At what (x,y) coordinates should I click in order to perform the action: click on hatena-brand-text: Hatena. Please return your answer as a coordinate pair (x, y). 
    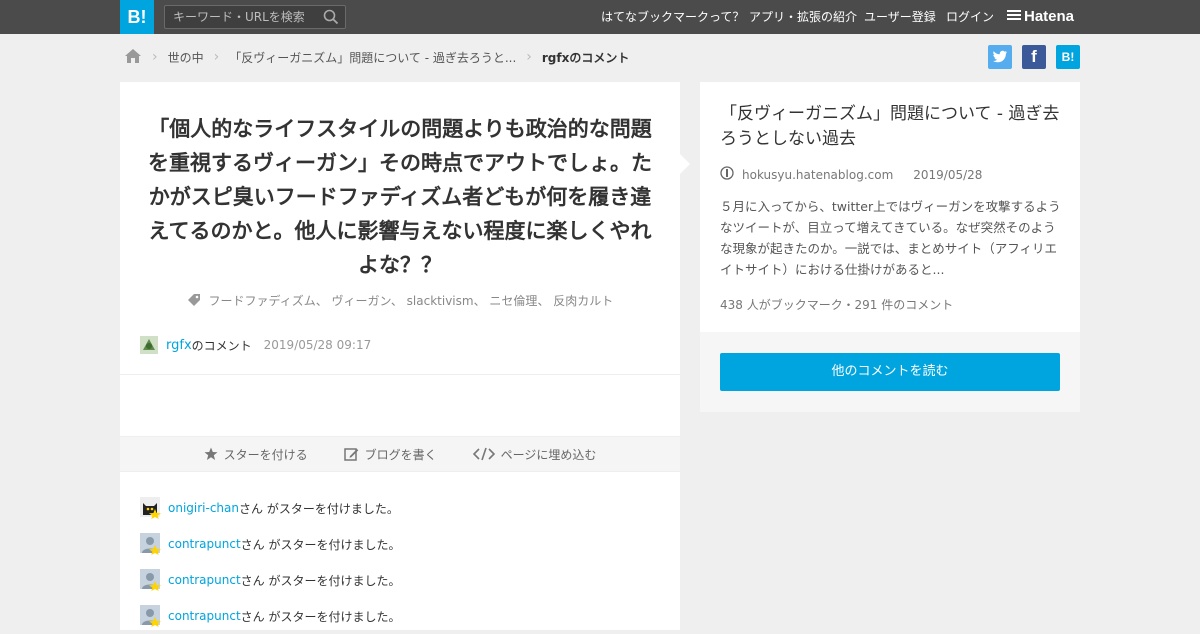
    Looking at the image, I should click on (1049, 16).